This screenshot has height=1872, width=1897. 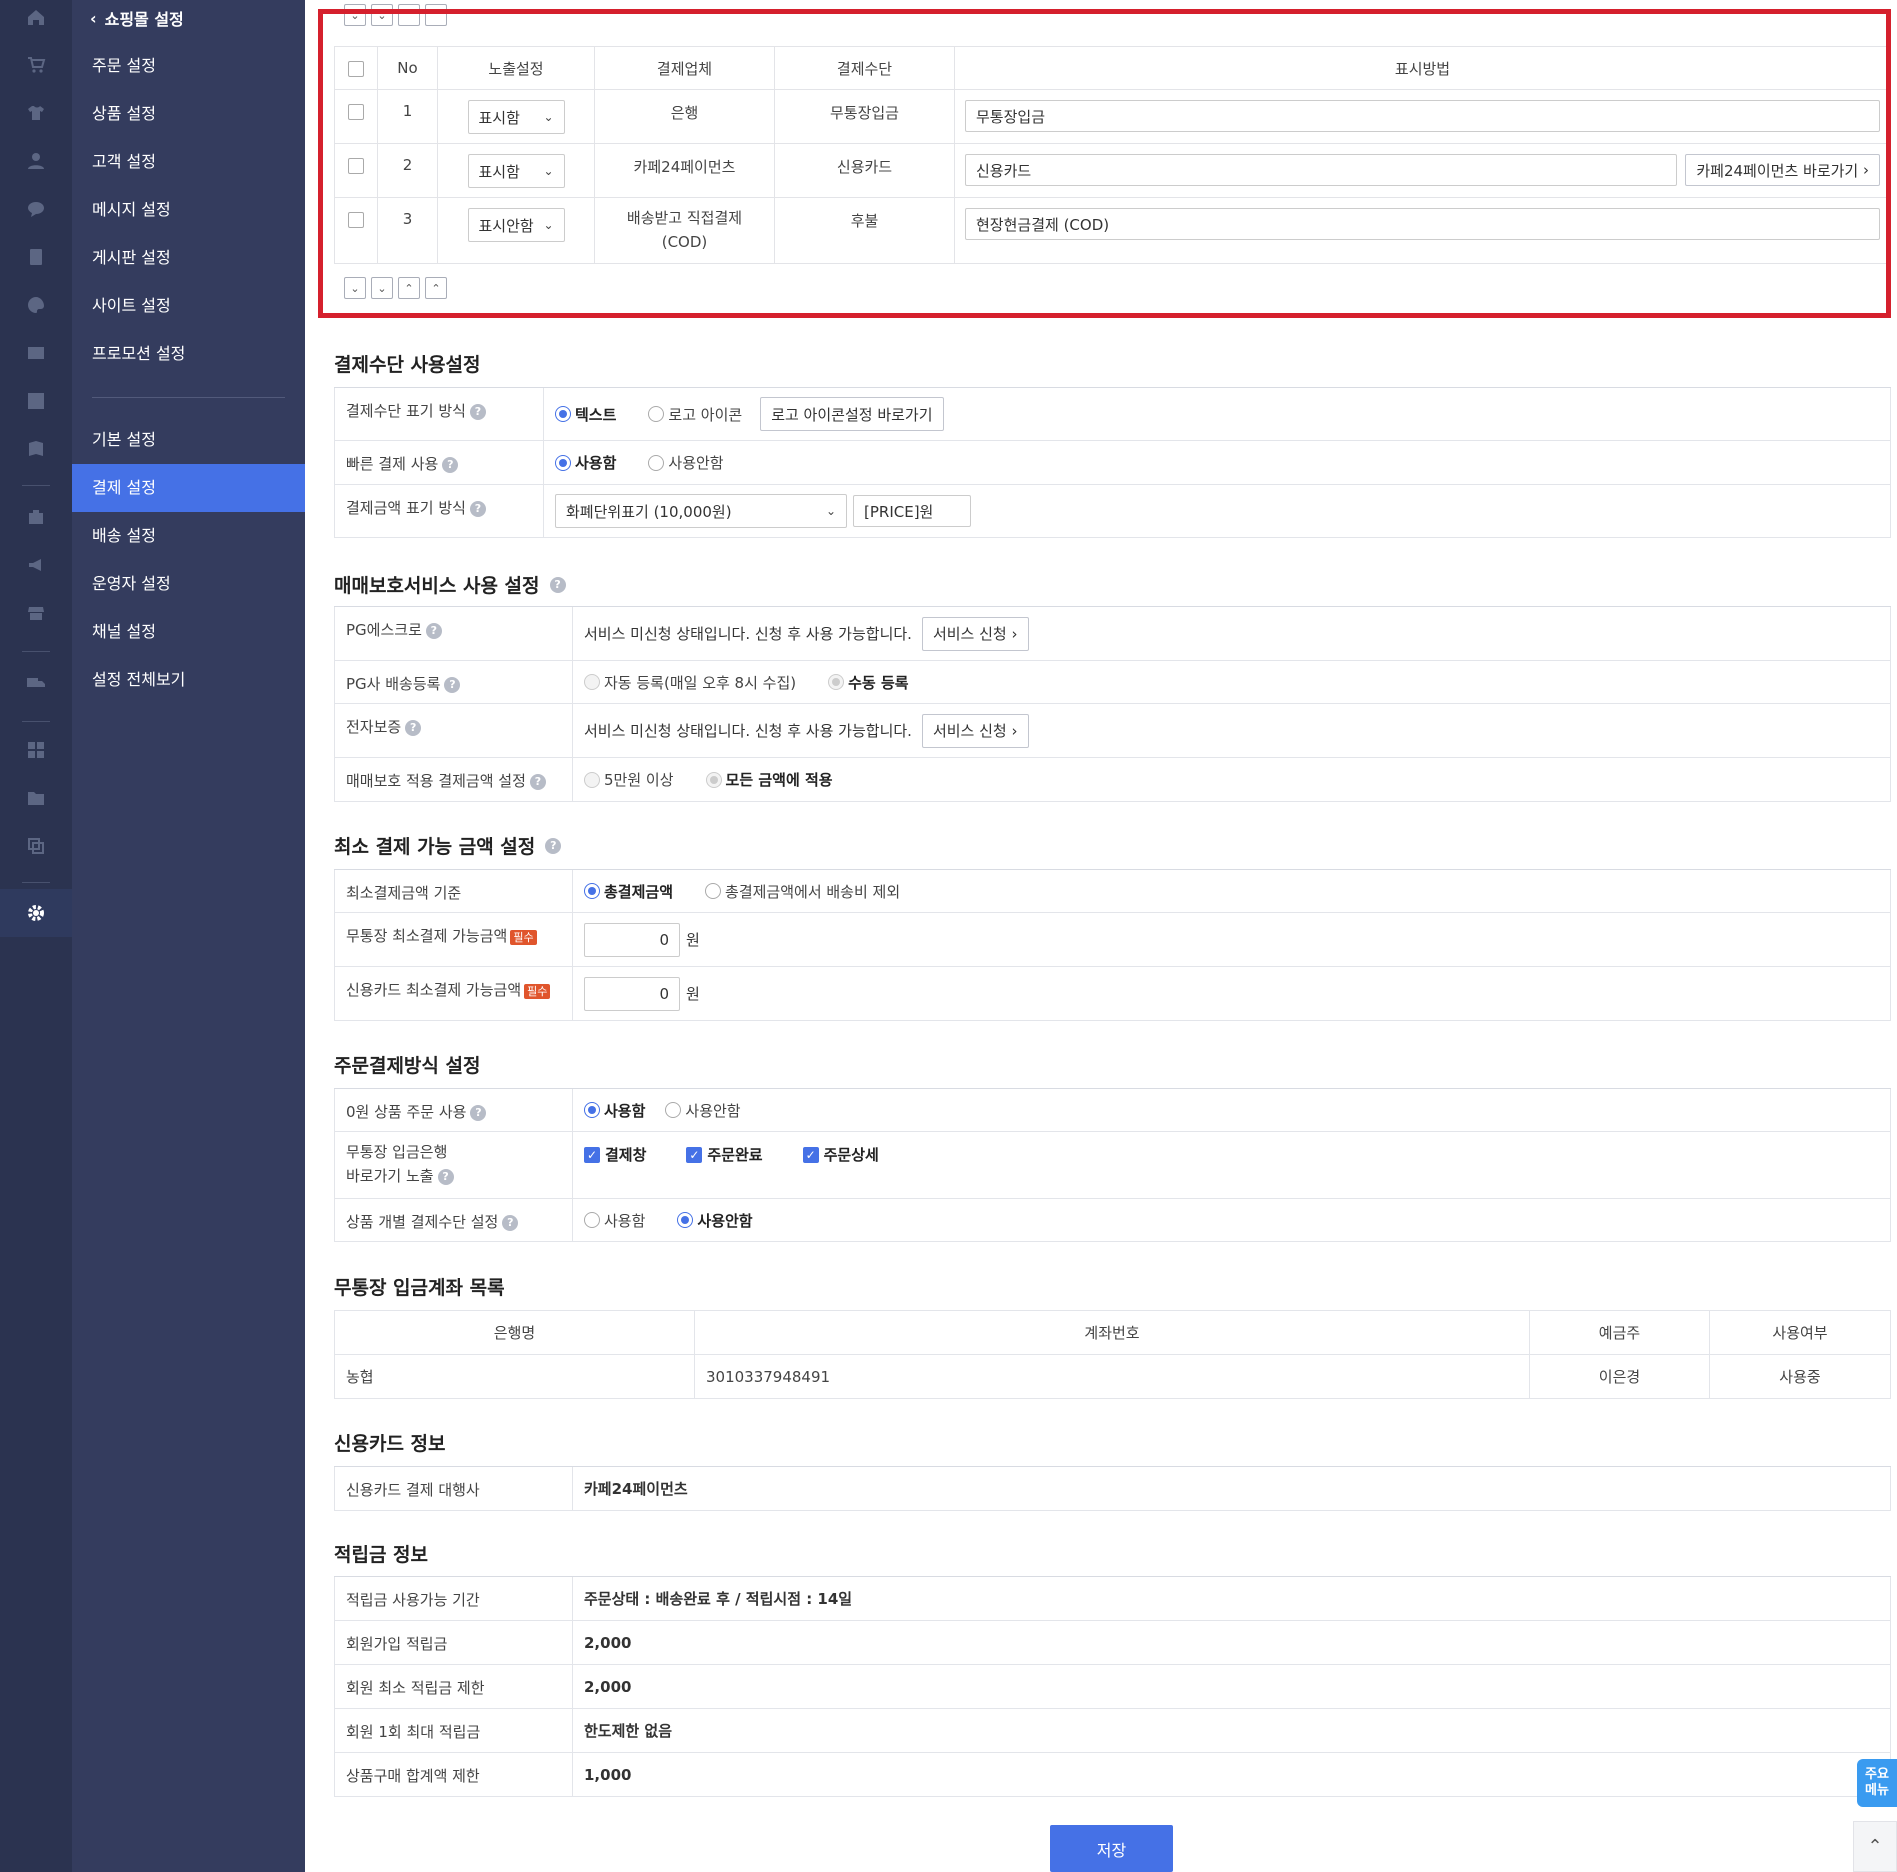 I want to click on book-icon, so click(x=36, y=449).